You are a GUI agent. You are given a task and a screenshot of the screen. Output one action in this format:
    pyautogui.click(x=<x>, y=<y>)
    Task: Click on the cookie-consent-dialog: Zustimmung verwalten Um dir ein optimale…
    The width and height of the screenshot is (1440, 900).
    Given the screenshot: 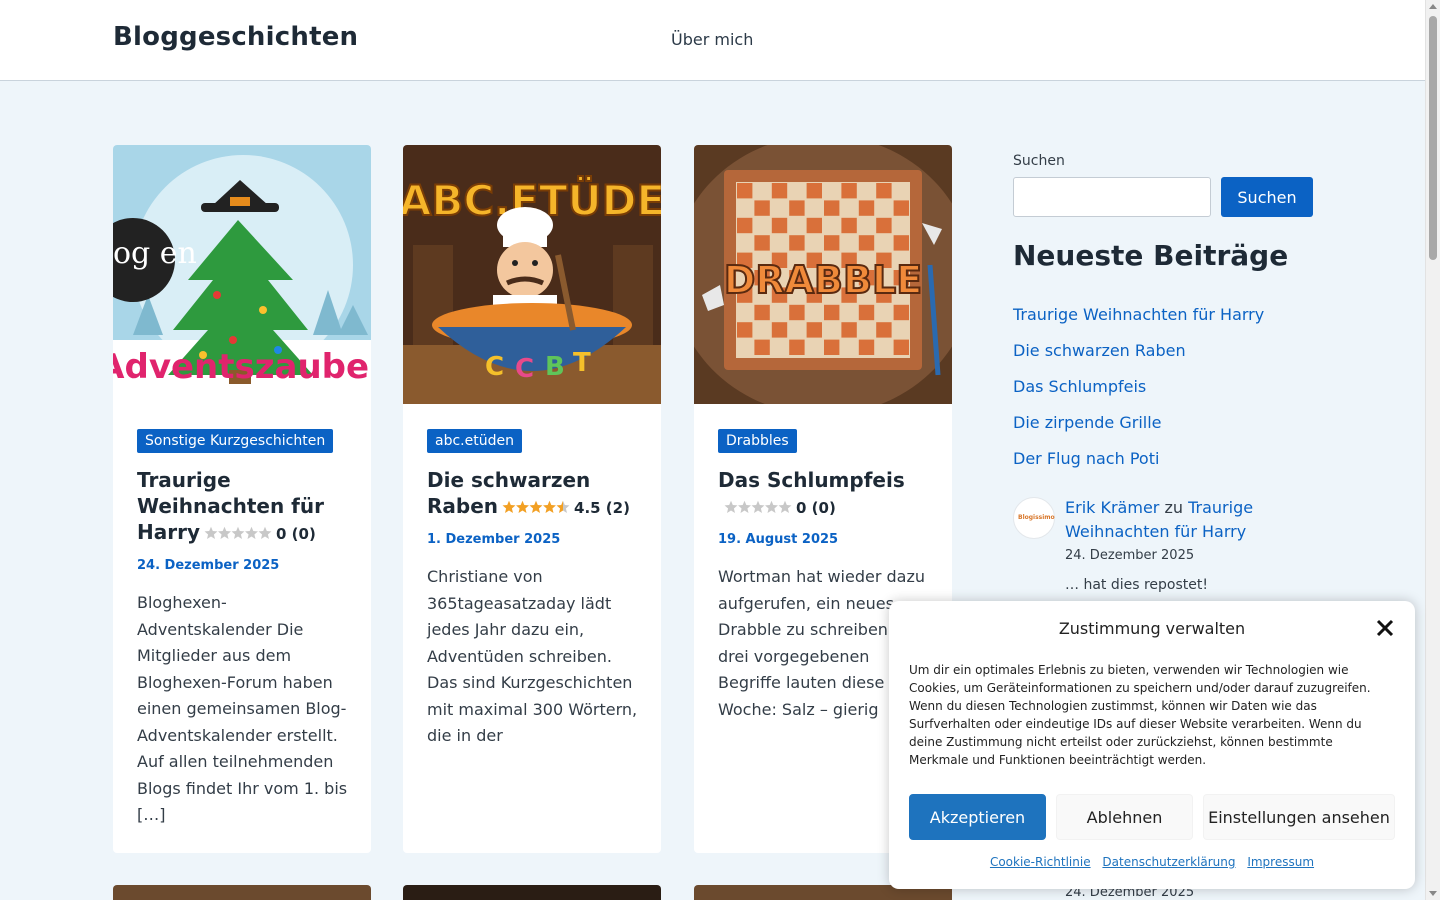 What is the action you would take?
    pyautogui.click(x=1152, y=745)
    